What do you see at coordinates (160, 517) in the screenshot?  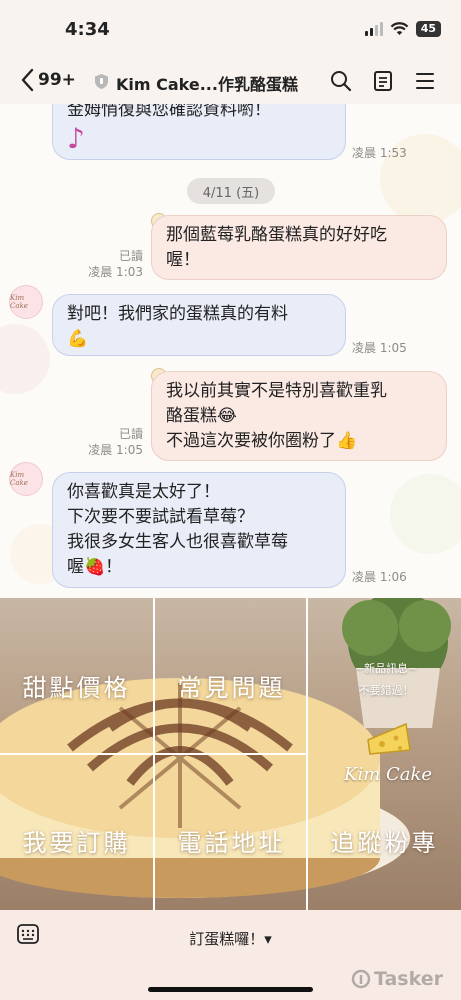 I see `message-line: 下次要不要試試看草莓？` at bounding box center [160, 517].